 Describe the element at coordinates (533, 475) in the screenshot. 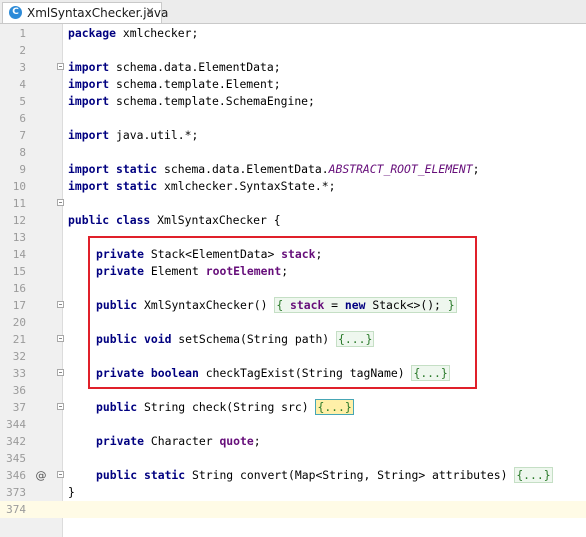

I see `folded-block: {...}` at that location.